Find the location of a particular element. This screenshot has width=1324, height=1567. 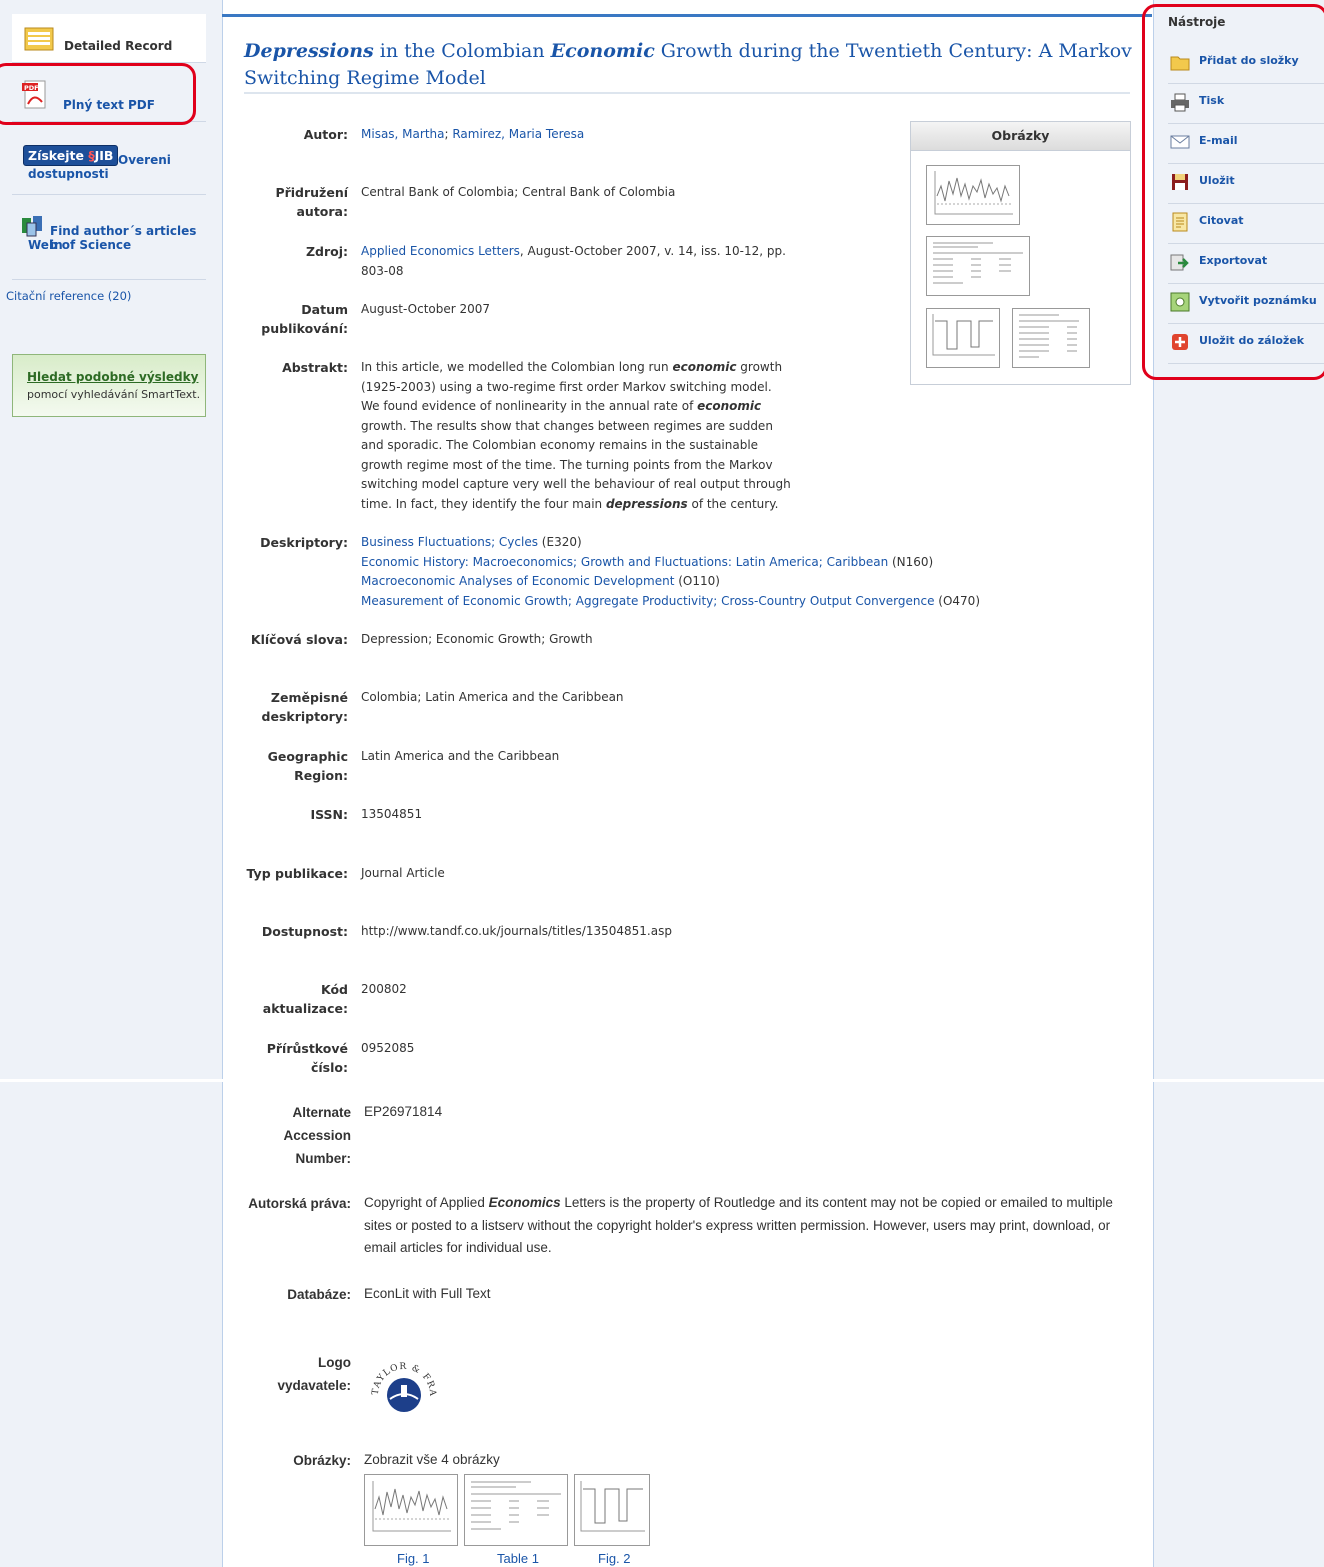

author-link: Ramirez, Maria Teresa is located at coordinates (518, 134).